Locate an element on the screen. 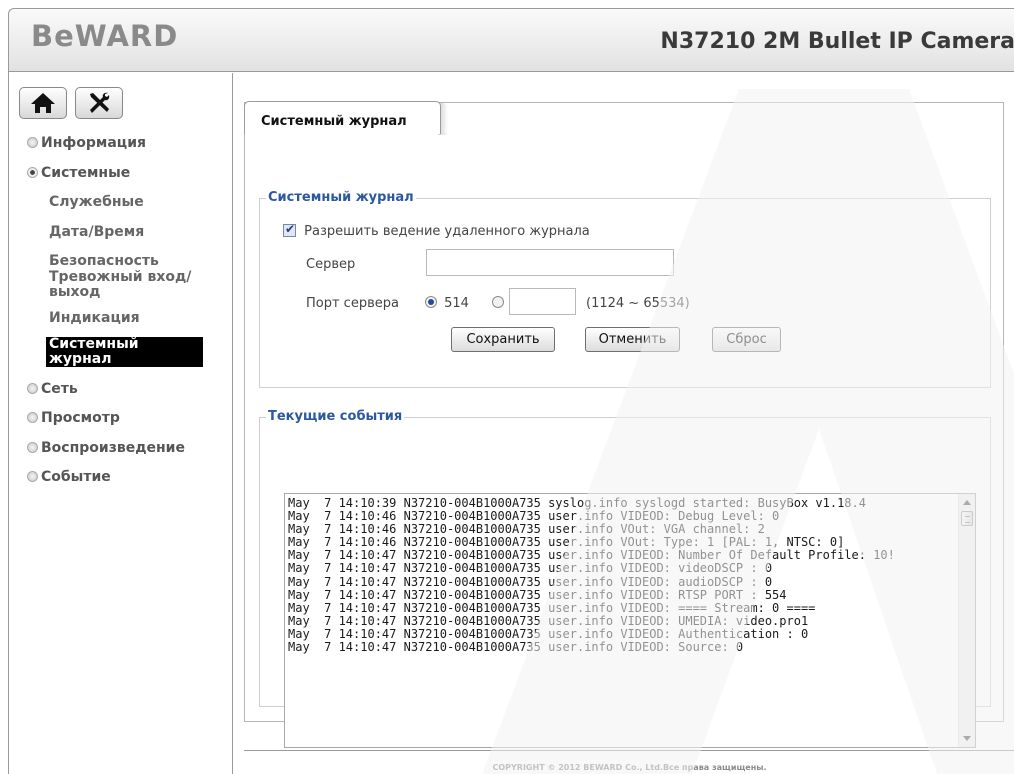  menu-item-label: Воспроизведение is located at coordinates (113, 448).